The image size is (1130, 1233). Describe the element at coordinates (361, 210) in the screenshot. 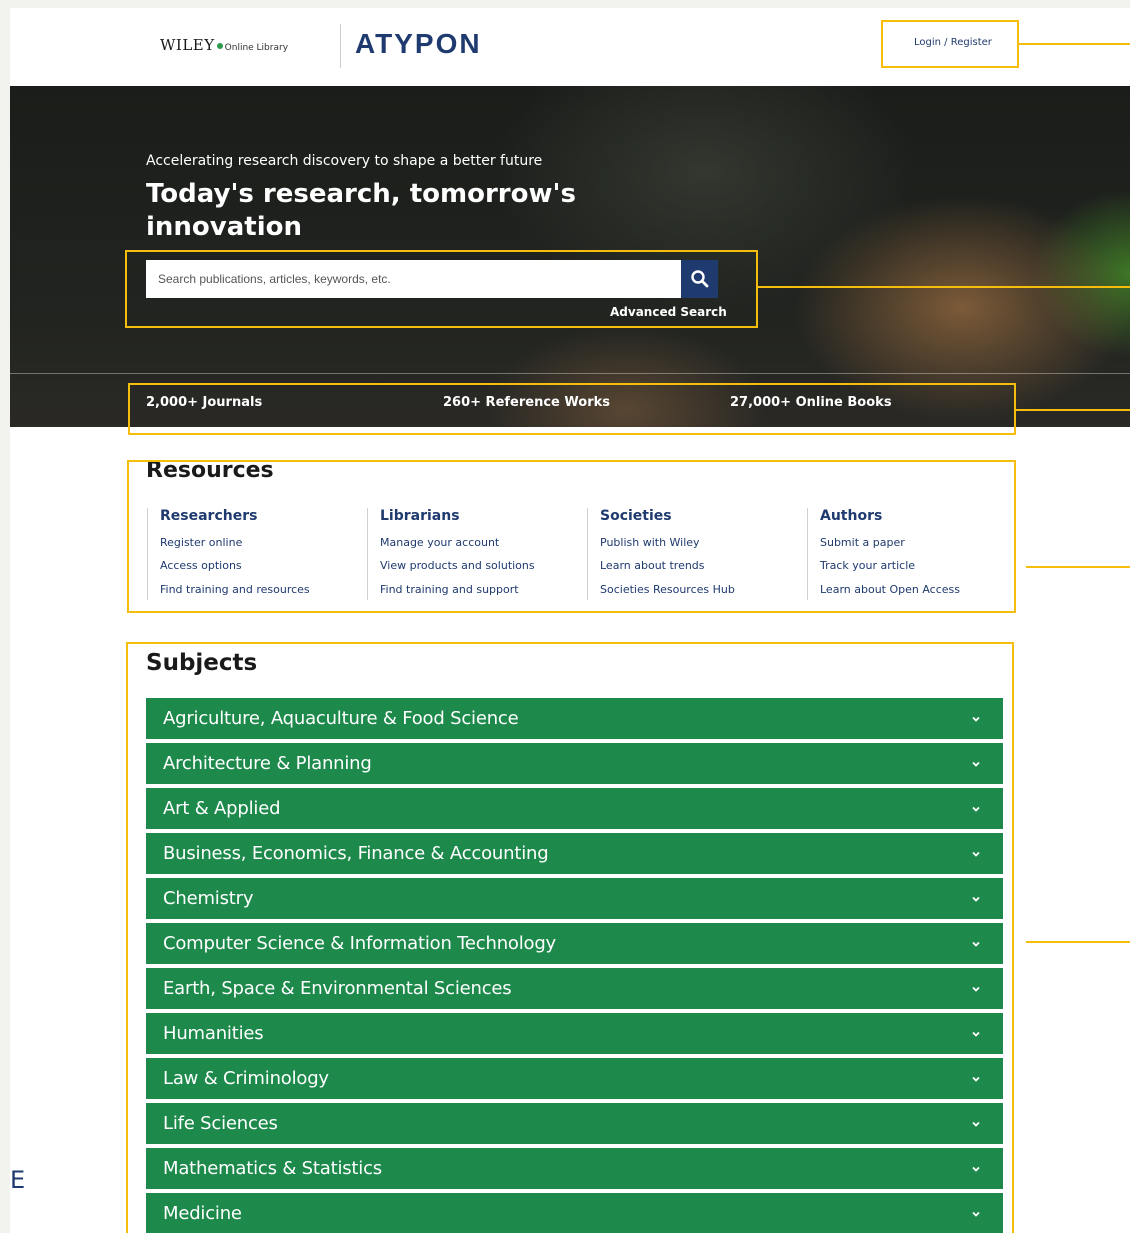

I see `hero-title: Today's research, tomorrow's innovation` at that location.